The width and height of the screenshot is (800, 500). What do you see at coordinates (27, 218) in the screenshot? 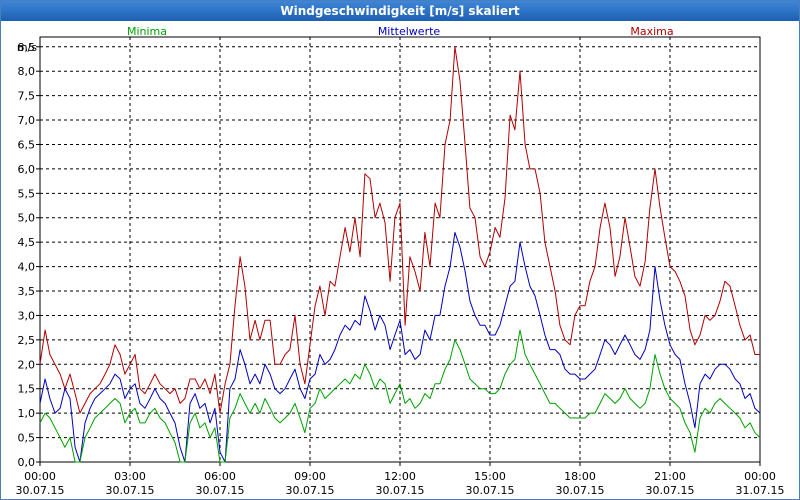
I see `y-tick-label: 5,0` at bounding box center [27, 218].